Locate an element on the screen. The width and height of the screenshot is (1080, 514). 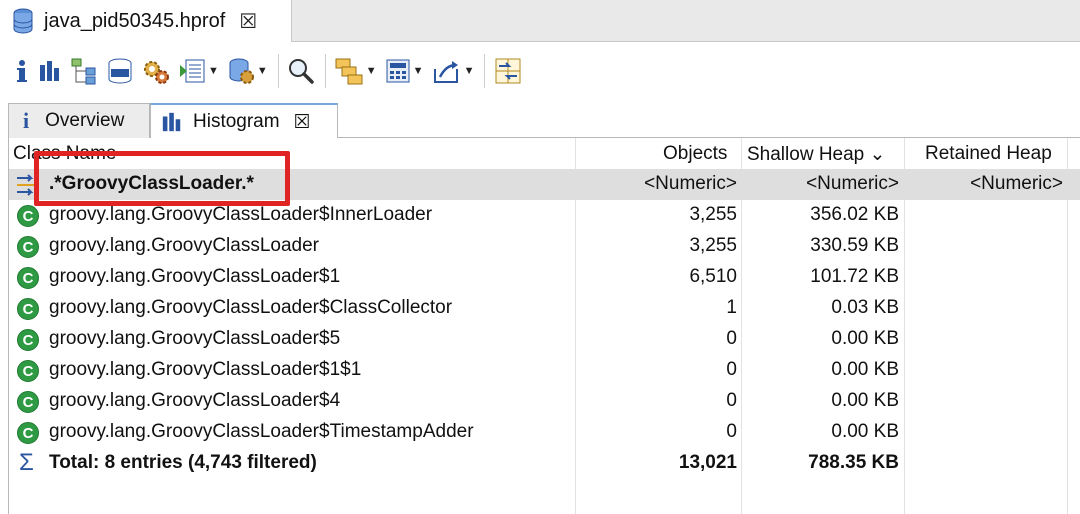
column-header-shallow-heap: Shallow Heap ⌄ is located at coordinates (816, 154).